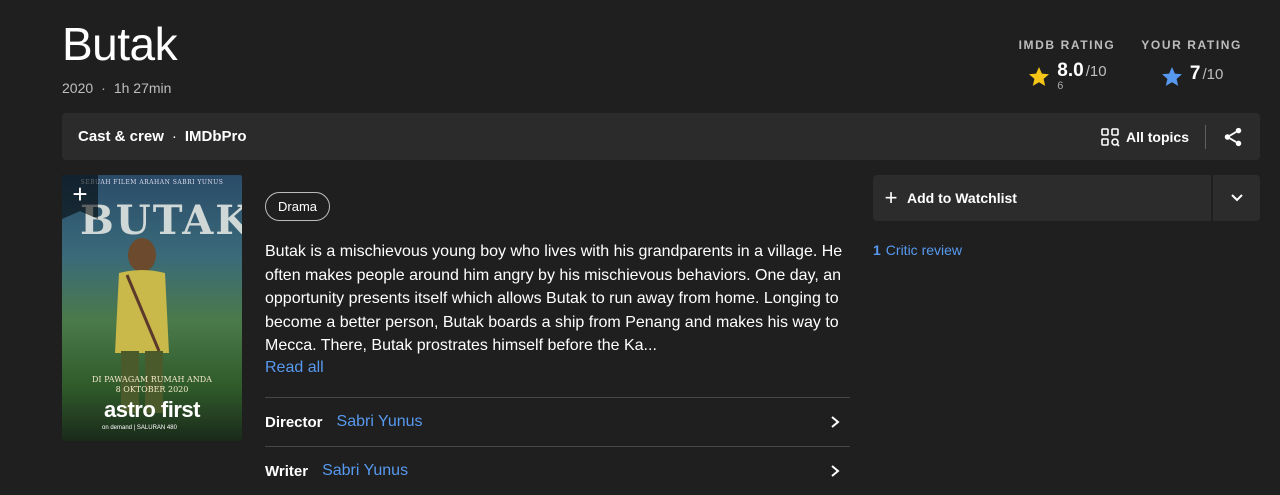 The image size is (1280, 495). I want to click on cast-crew-link: Cast & crew, so click(121, 136).